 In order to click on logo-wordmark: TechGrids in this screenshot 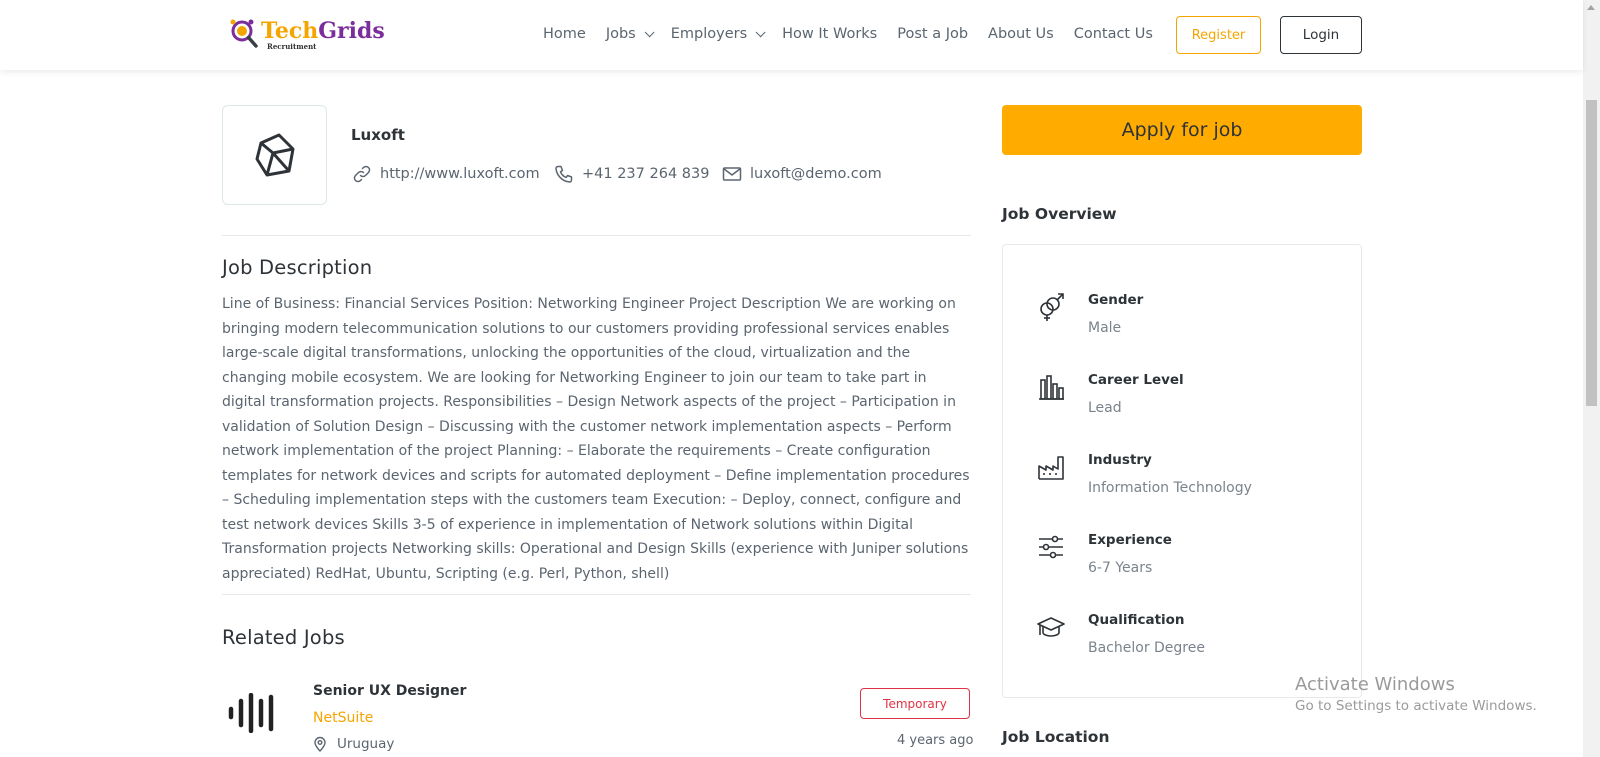, I will do `click(323, 31)`.